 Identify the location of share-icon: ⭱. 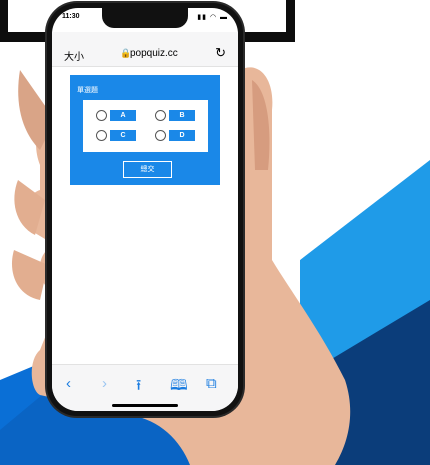
(138, 387).